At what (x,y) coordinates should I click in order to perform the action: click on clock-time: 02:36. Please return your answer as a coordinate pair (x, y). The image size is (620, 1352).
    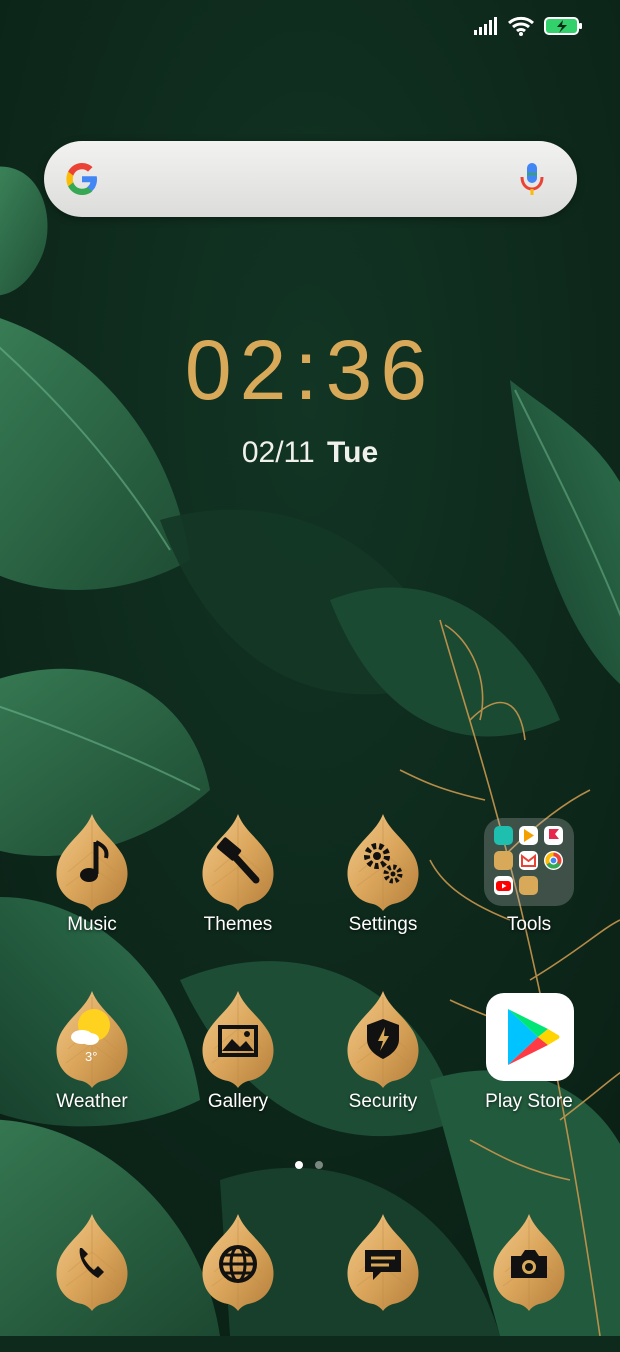
    Looking at the image, I should click on (310, 370).